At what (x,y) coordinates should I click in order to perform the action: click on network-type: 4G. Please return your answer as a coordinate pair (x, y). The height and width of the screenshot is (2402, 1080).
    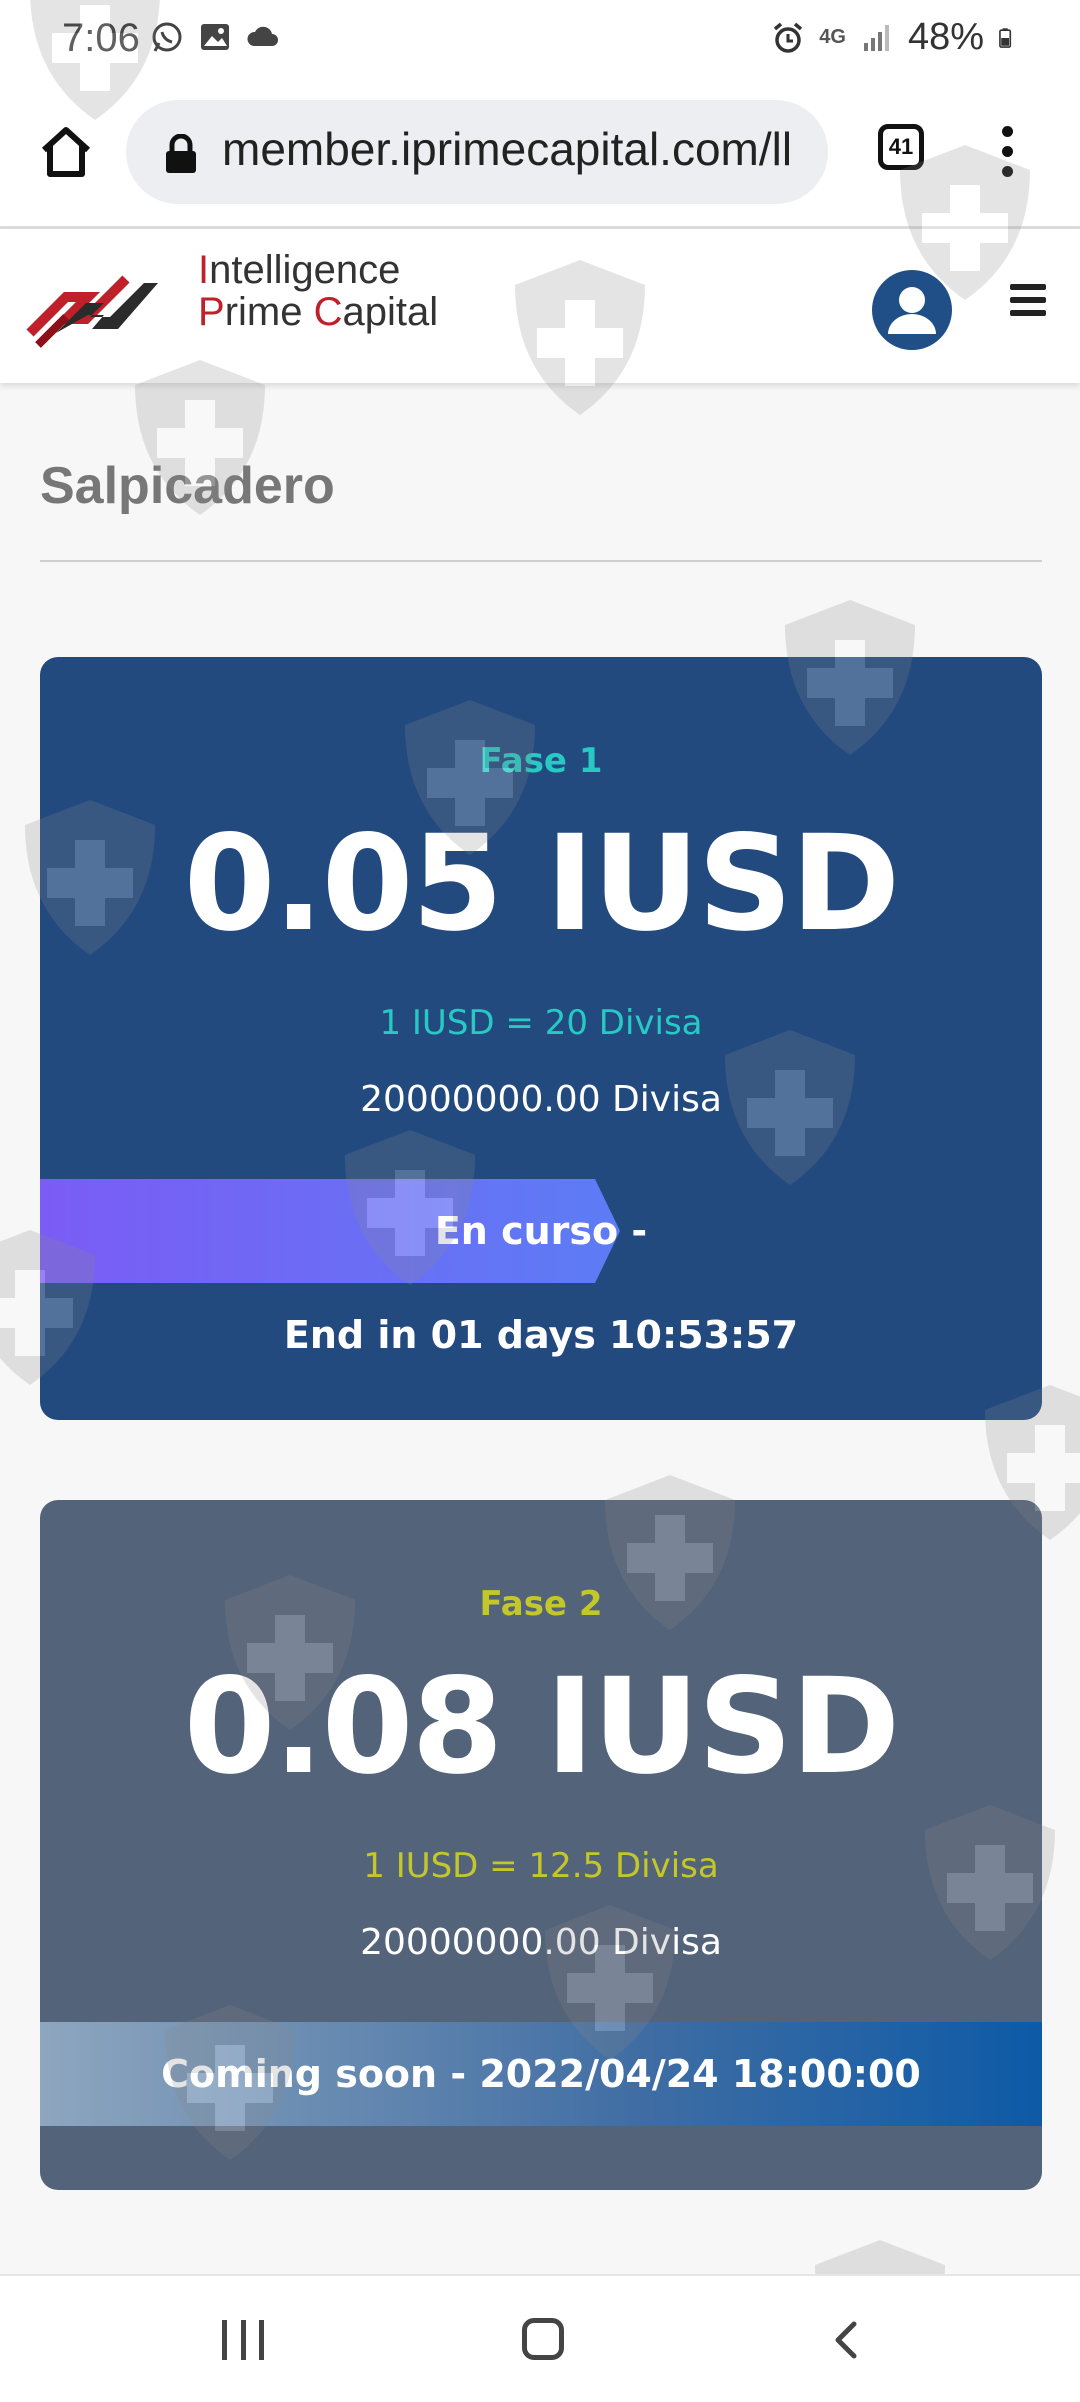
    Looking at the image, I should click on (832, 37).